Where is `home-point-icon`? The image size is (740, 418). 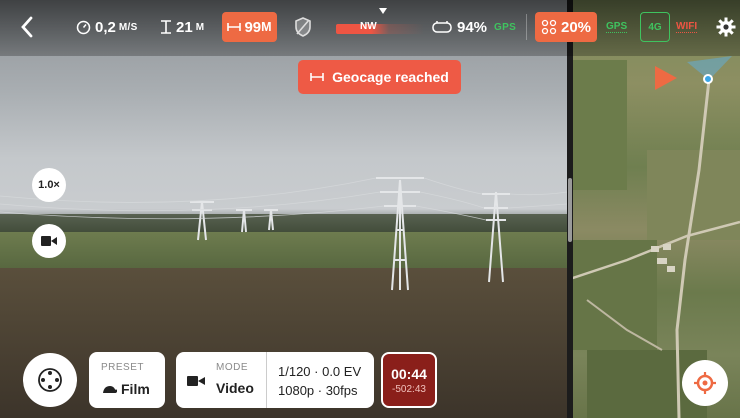
home-point-icon is located at coordinates (708, 79).